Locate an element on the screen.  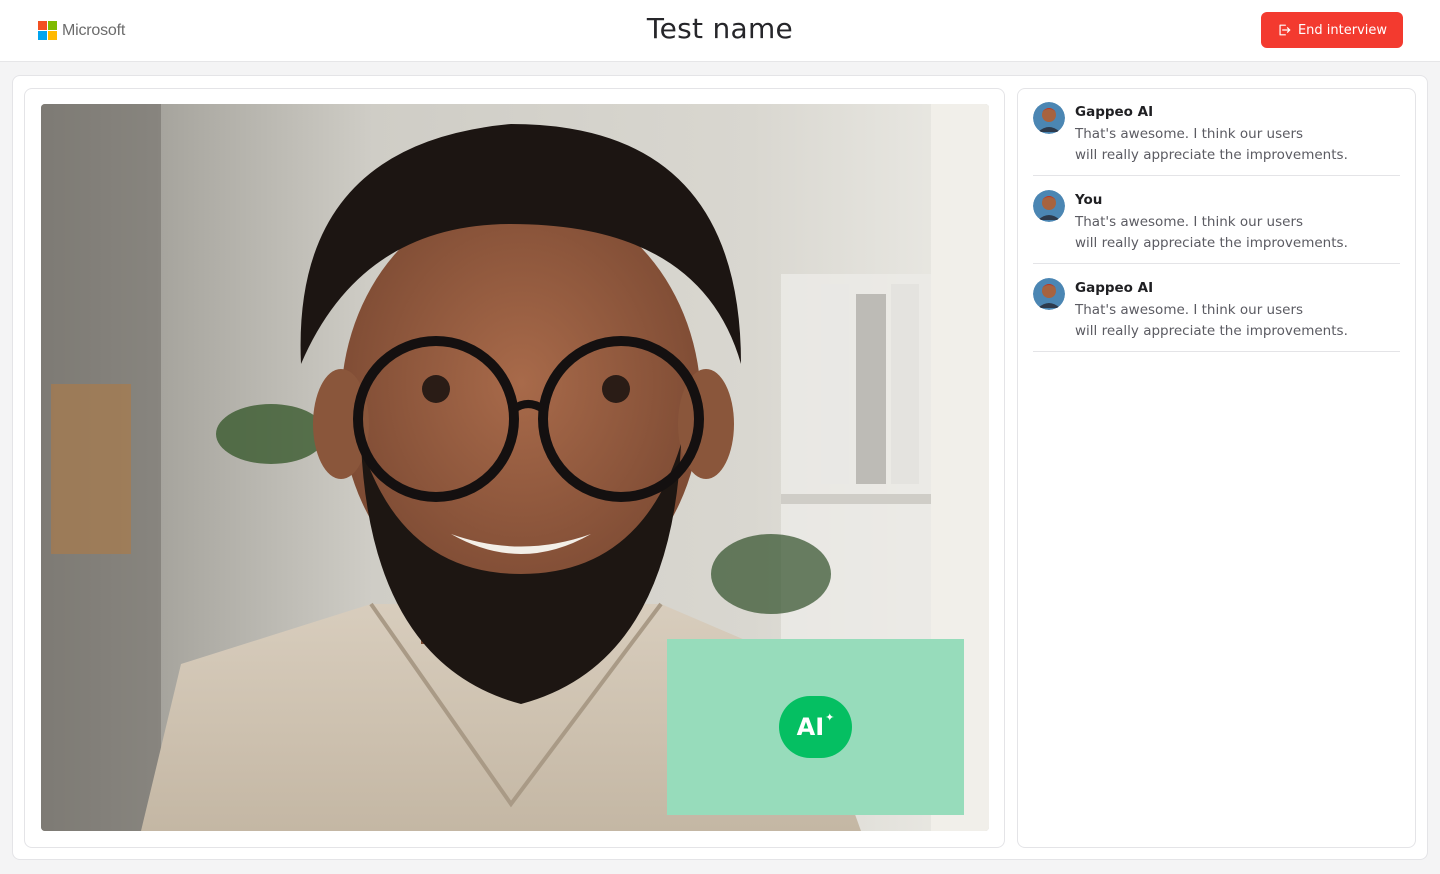
top-bar: Microsoft Test name End interview is located at coordinates (720, 31).